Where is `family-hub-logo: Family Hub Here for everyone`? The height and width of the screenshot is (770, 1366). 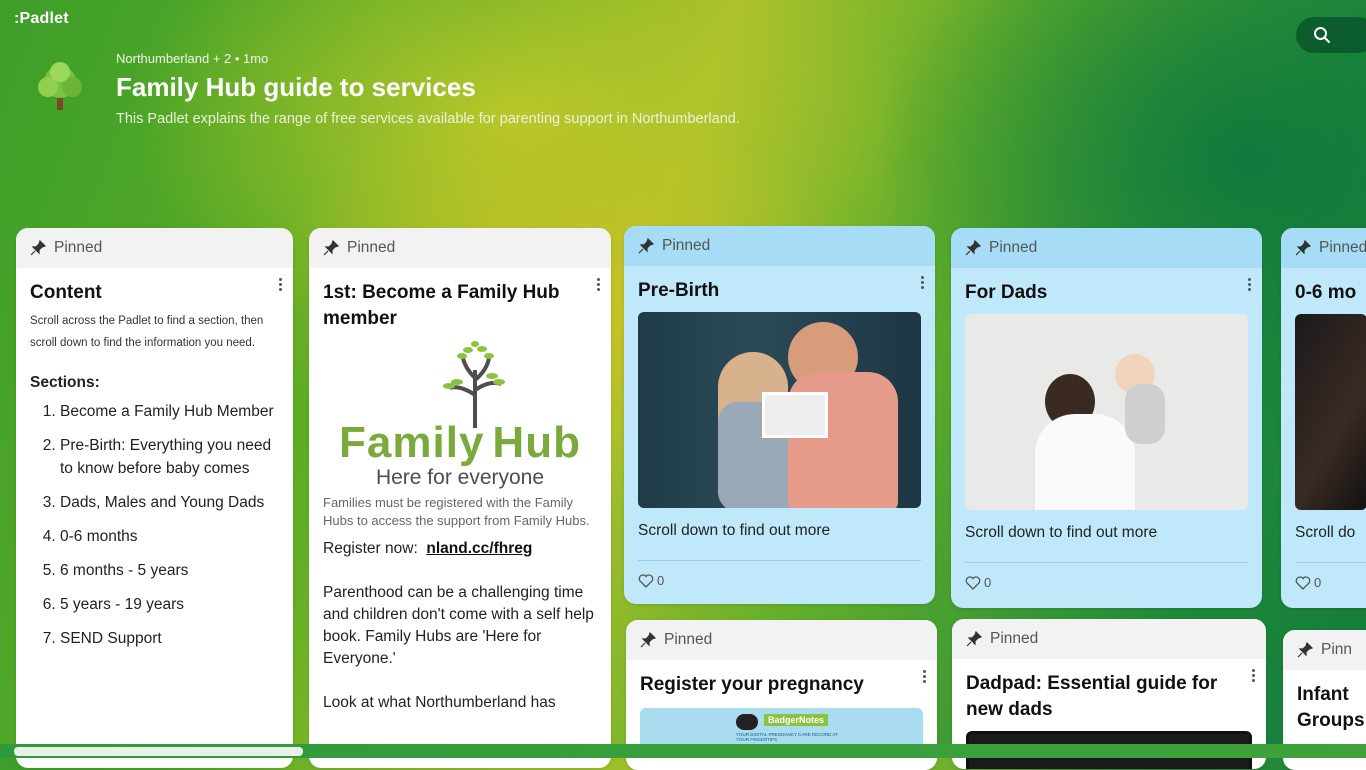 family-hub-logo: Family Hub Here for everyone is located at coordinates (460, 413).